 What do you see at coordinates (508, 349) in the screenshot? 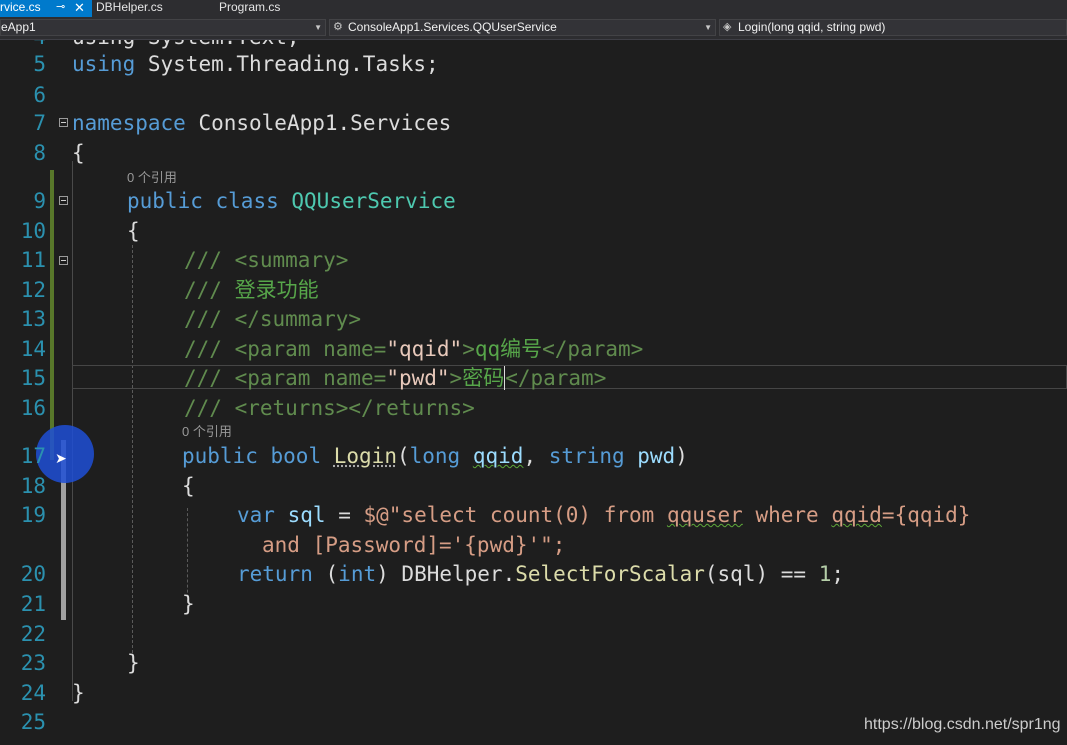
I see `doc-text: qq编号` at bounding box center [508, 349].